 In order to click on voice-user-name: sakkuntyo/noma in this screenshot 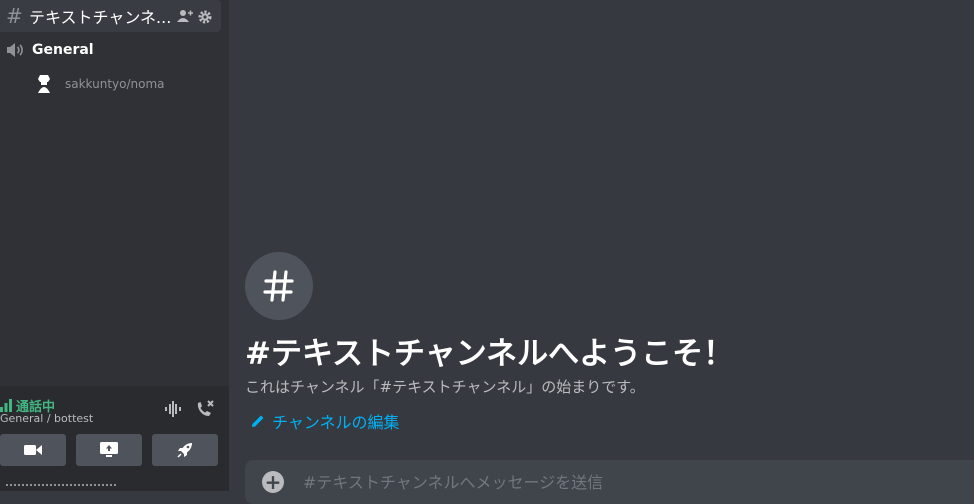, I will do `click(115, 84)`.